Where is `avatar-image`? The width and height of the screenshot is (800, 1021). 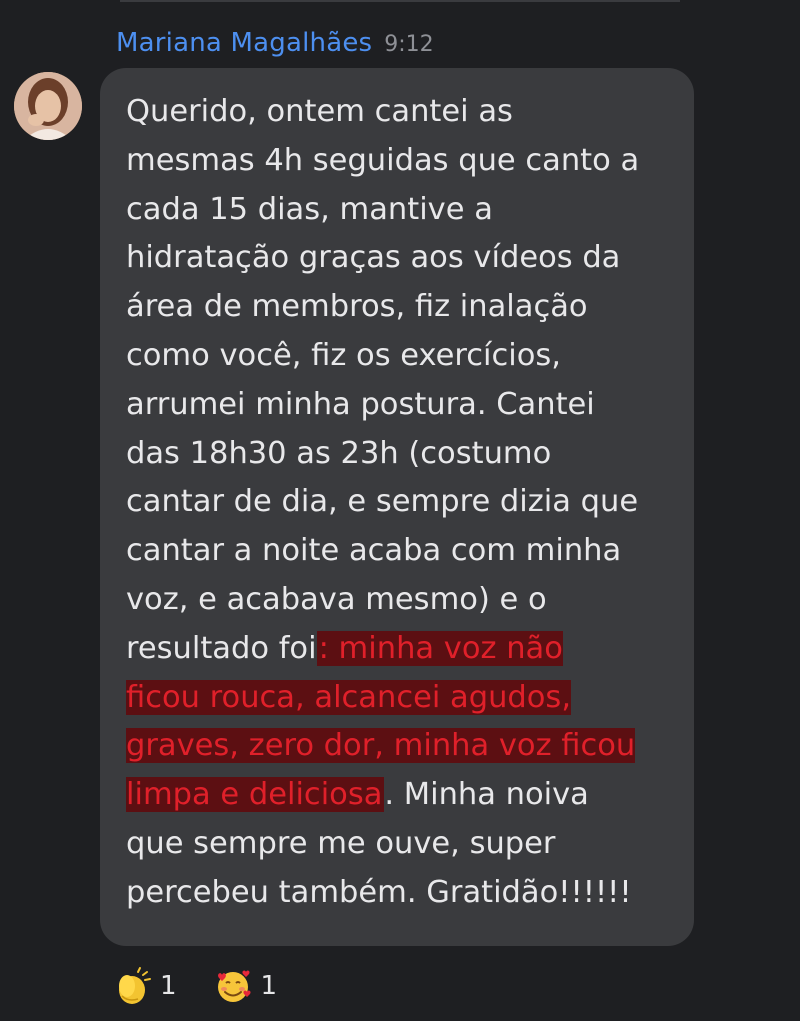 avatar-image is located at coordinates (48, 106).